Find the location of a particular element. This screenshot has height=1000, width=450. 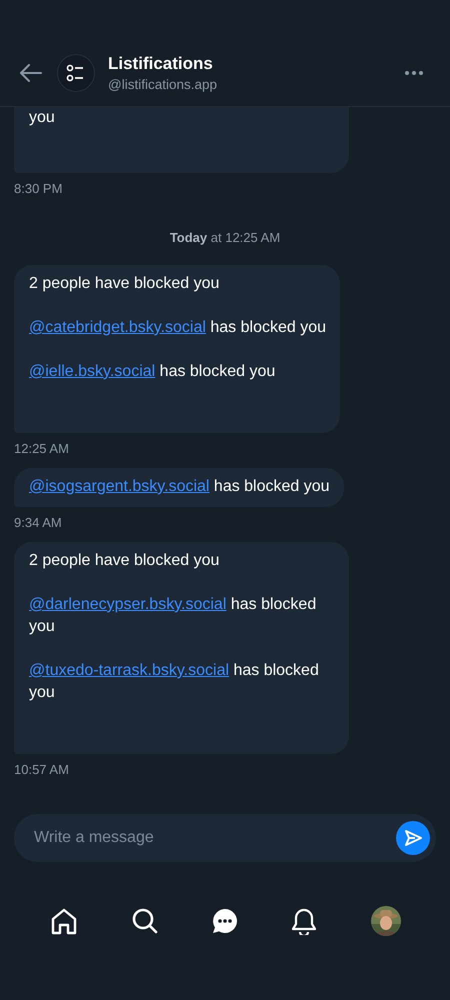

message-text: @ielle.bsky.social has blocked you is located at coordinates (152, 372).